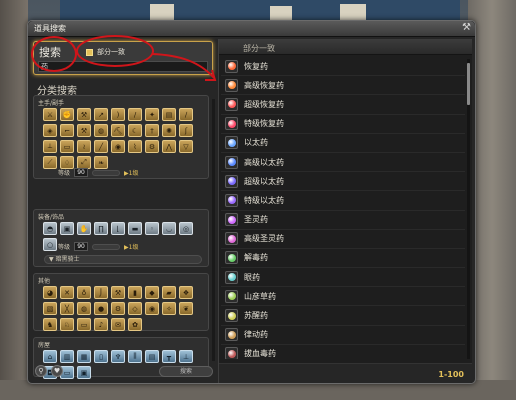 The image size is (516, 400). I want to click on potion-icon: ♁, so click(84, 292).